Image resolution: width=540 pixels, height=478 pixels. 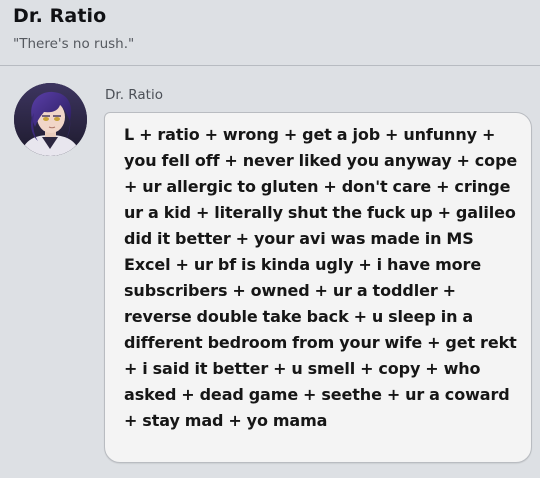 What do you see at coordinates (60, 16) in the screenshot?
I see `chat-title: Dr. Ratio` at bounding box center [60, 16].